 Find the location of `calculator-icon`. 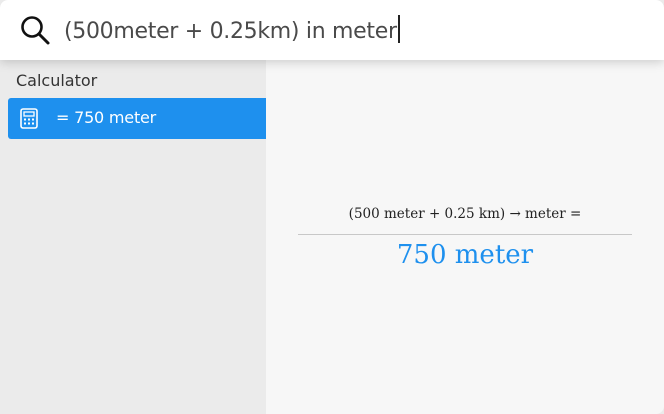

calculator-icon is located at coordinates (29, 118).